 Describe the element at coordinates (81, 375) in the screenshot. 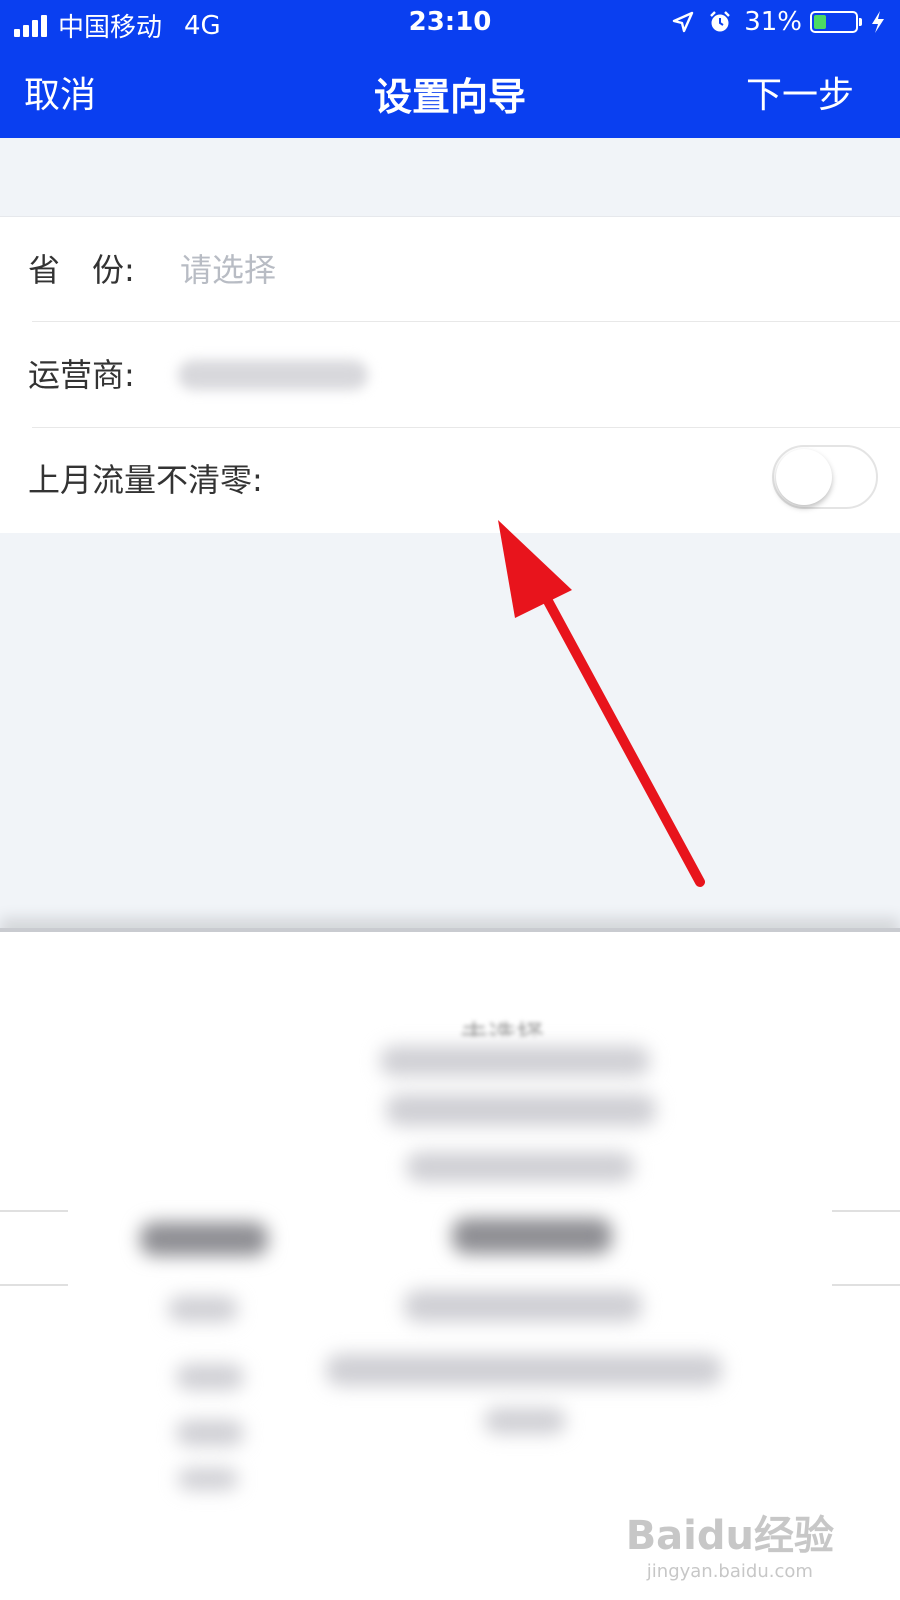

I see `carrier-label: 运营商:` at that location.